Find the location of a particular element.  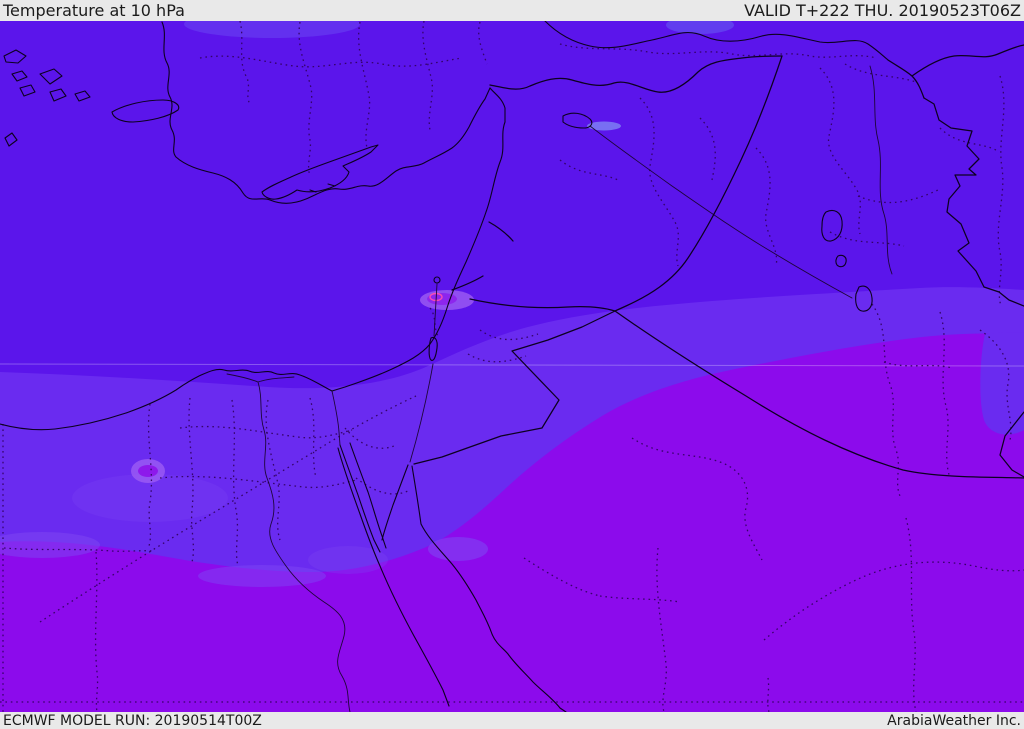

valid-time-label: VALID T+222 THU. 20190523T06Z is located at coordinates (882, 10).